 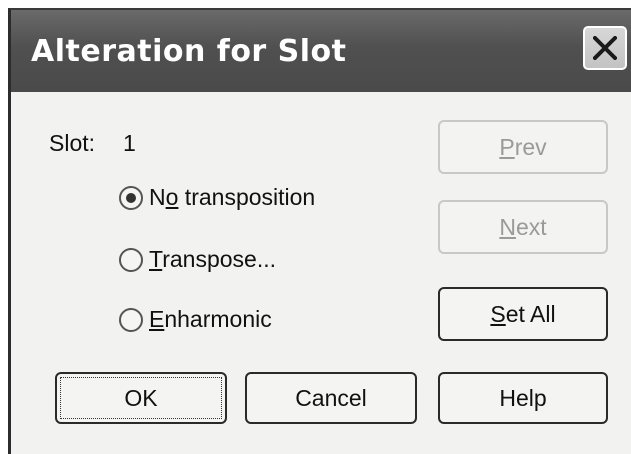 I want to click on cancel-button-label: Cancel, so click(x=331, y=397).